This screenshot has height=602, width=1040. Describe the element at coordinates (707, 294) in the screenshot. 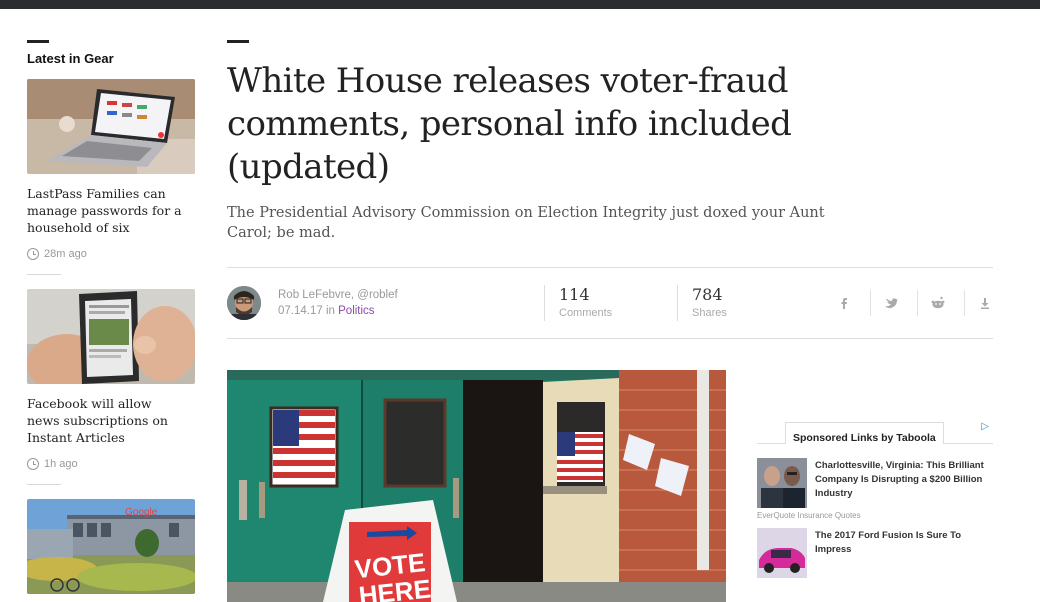

I see `shares-count: 784` at that location.